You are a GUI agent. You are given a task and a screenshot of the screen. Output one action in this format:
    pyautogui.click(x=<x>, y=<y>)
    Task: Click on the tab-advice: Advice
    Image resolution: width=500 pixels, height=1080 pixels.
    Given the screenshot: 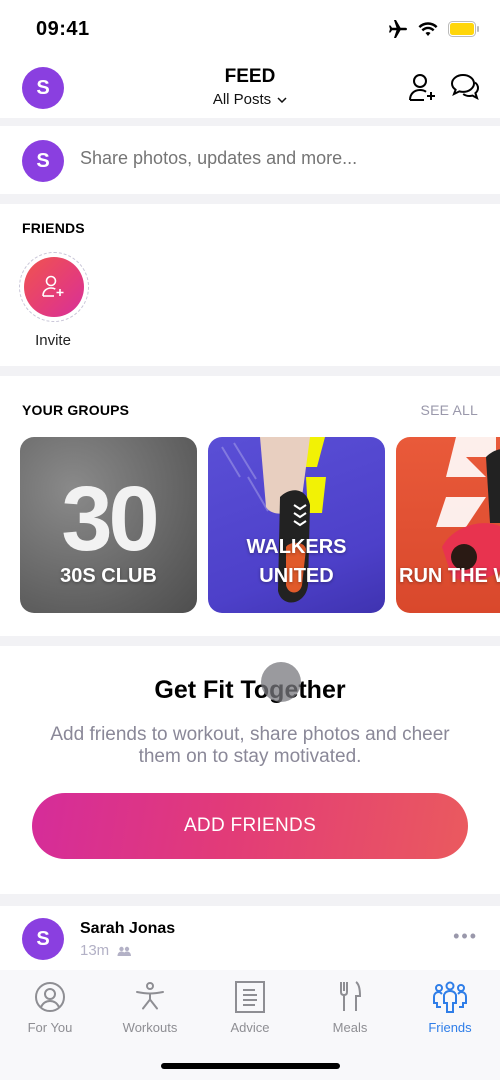 What is the action you would take?
    pyautogui.click(x=250, y=1007)
    